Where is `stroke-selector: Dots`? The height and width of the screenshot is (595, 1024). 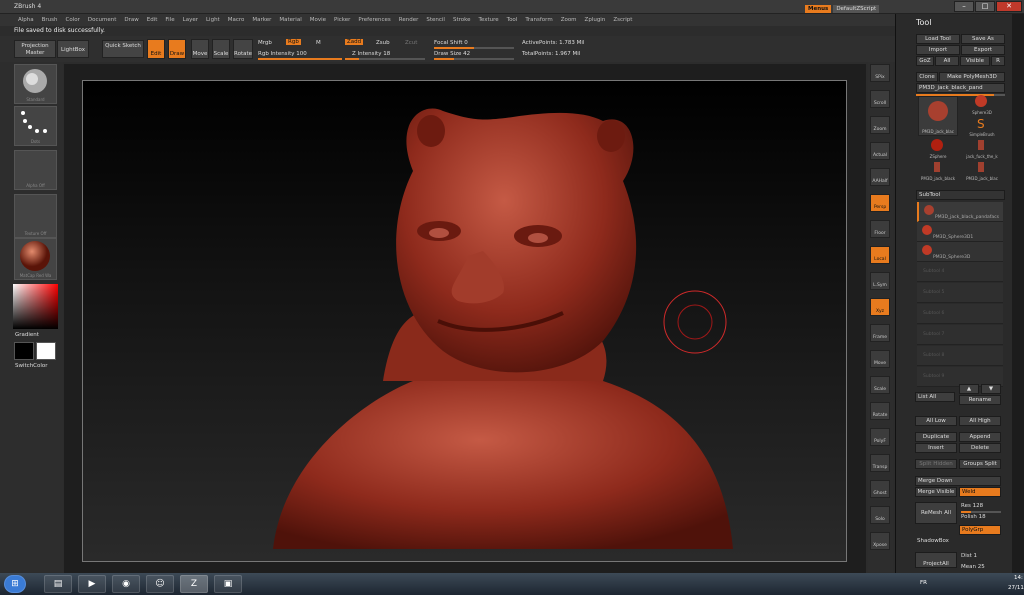
stroke-selector: Dots is located at coordinates (35, 126).